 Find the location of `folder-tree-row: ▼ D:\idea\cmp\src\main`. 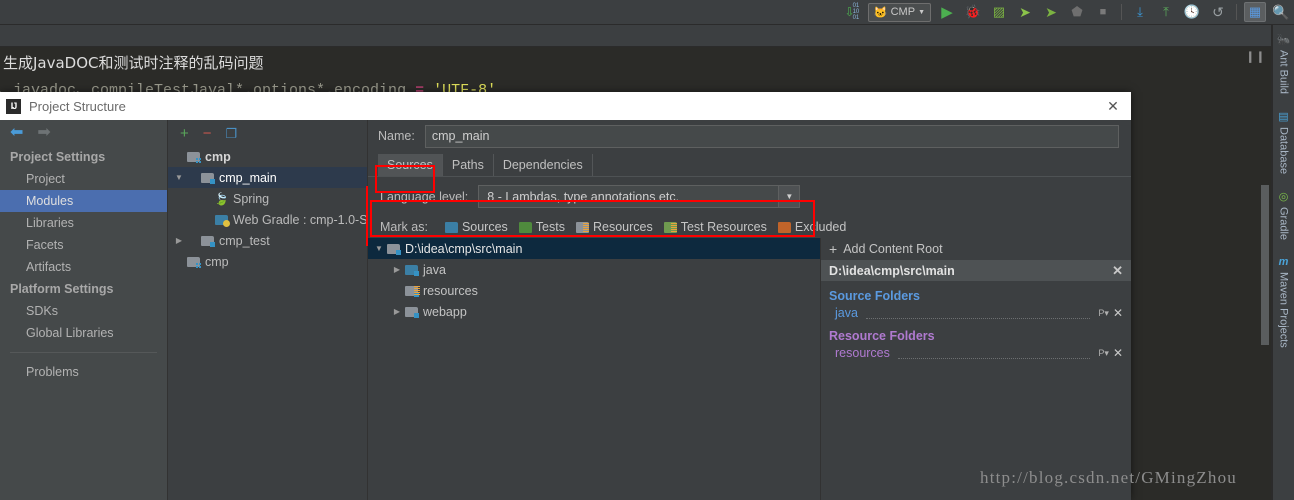

folder-tree-row: ▼ D:\idea\cmp\src\main is located at coordinates (594, 248).